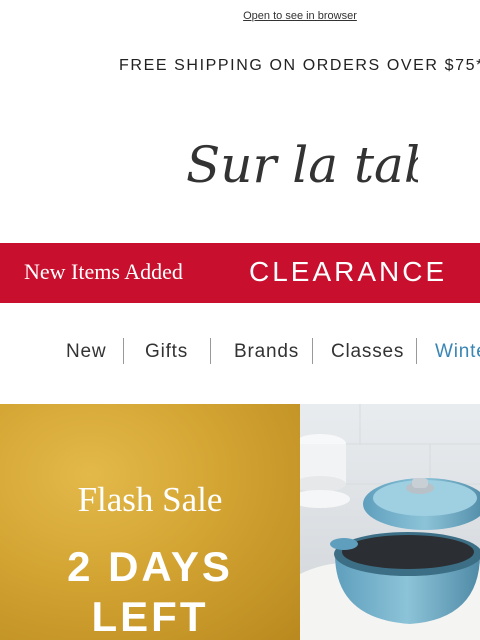 Image resolution: width=480 pixels, height=640 pixels. Describe the element at coordinates (150, 616) in the screenshot. I see `days-left-line-2: LEFT` at that location.